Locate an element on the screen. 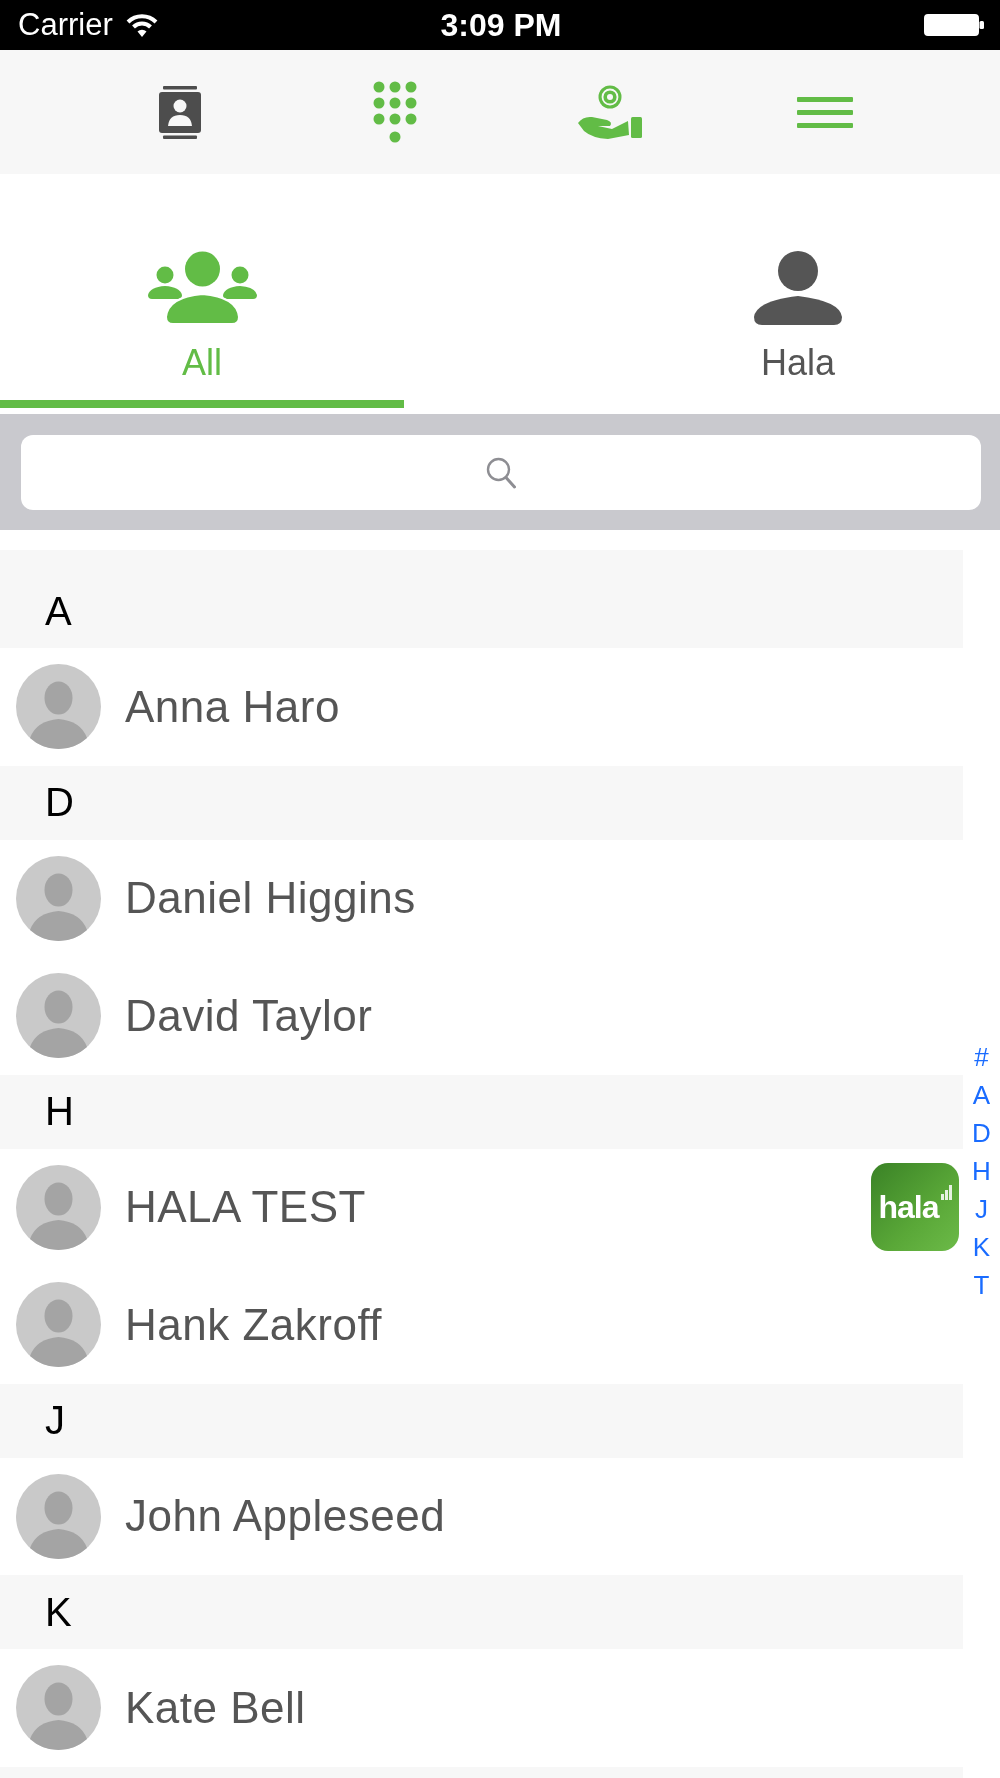 Image resolution: width=1000 pixels, height=1778 pixels. index-letter: J is located at coordinates (981, 1209).